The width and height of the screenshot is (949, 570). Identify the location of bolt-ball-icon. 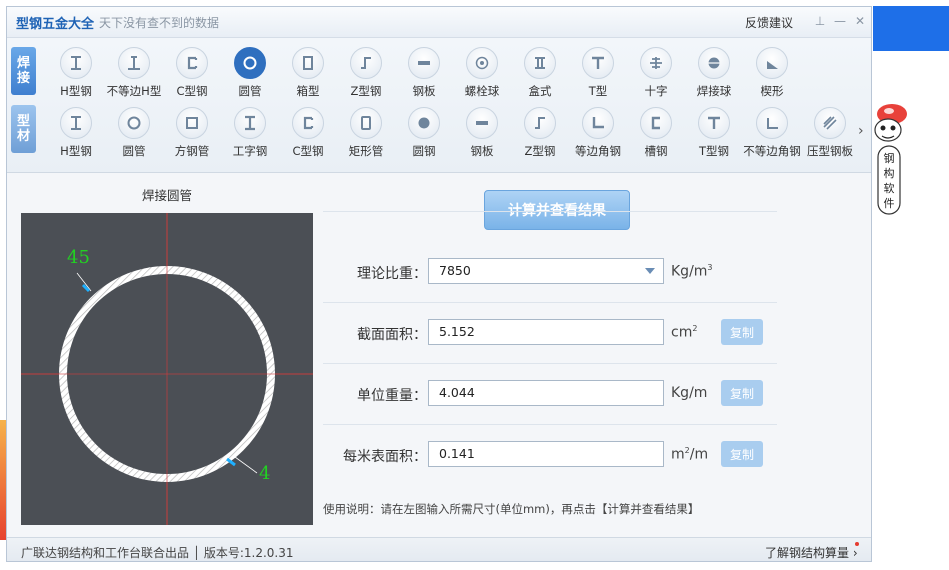
(482, 63).